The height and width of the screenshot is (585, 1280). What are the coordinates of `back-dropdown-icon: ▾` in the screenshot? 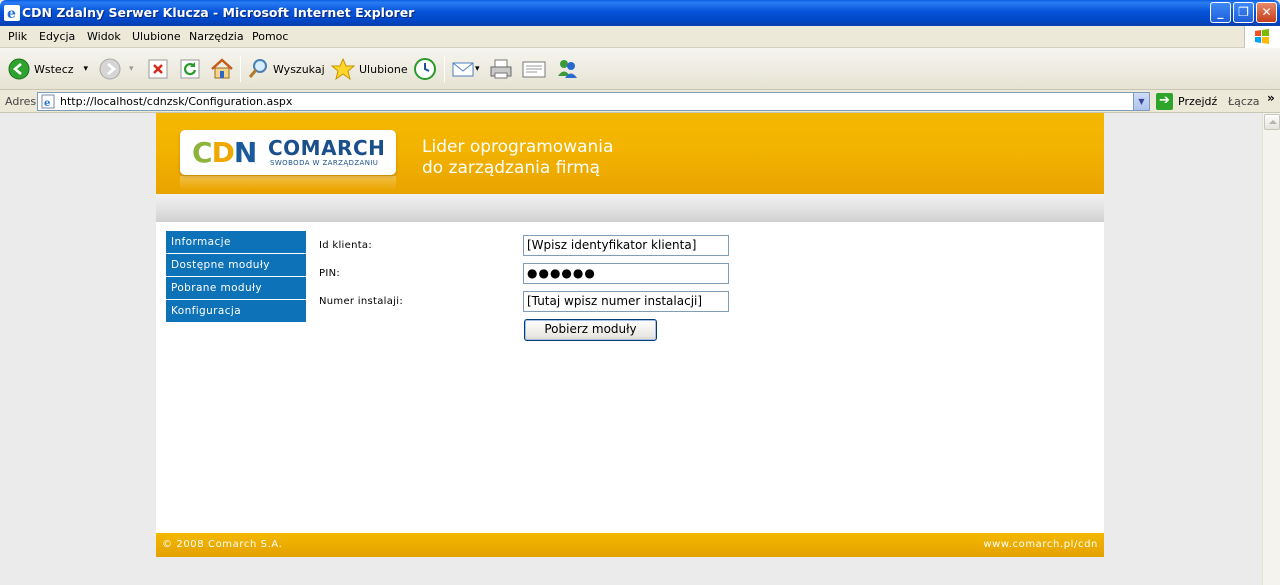 It's located at (86, 69).